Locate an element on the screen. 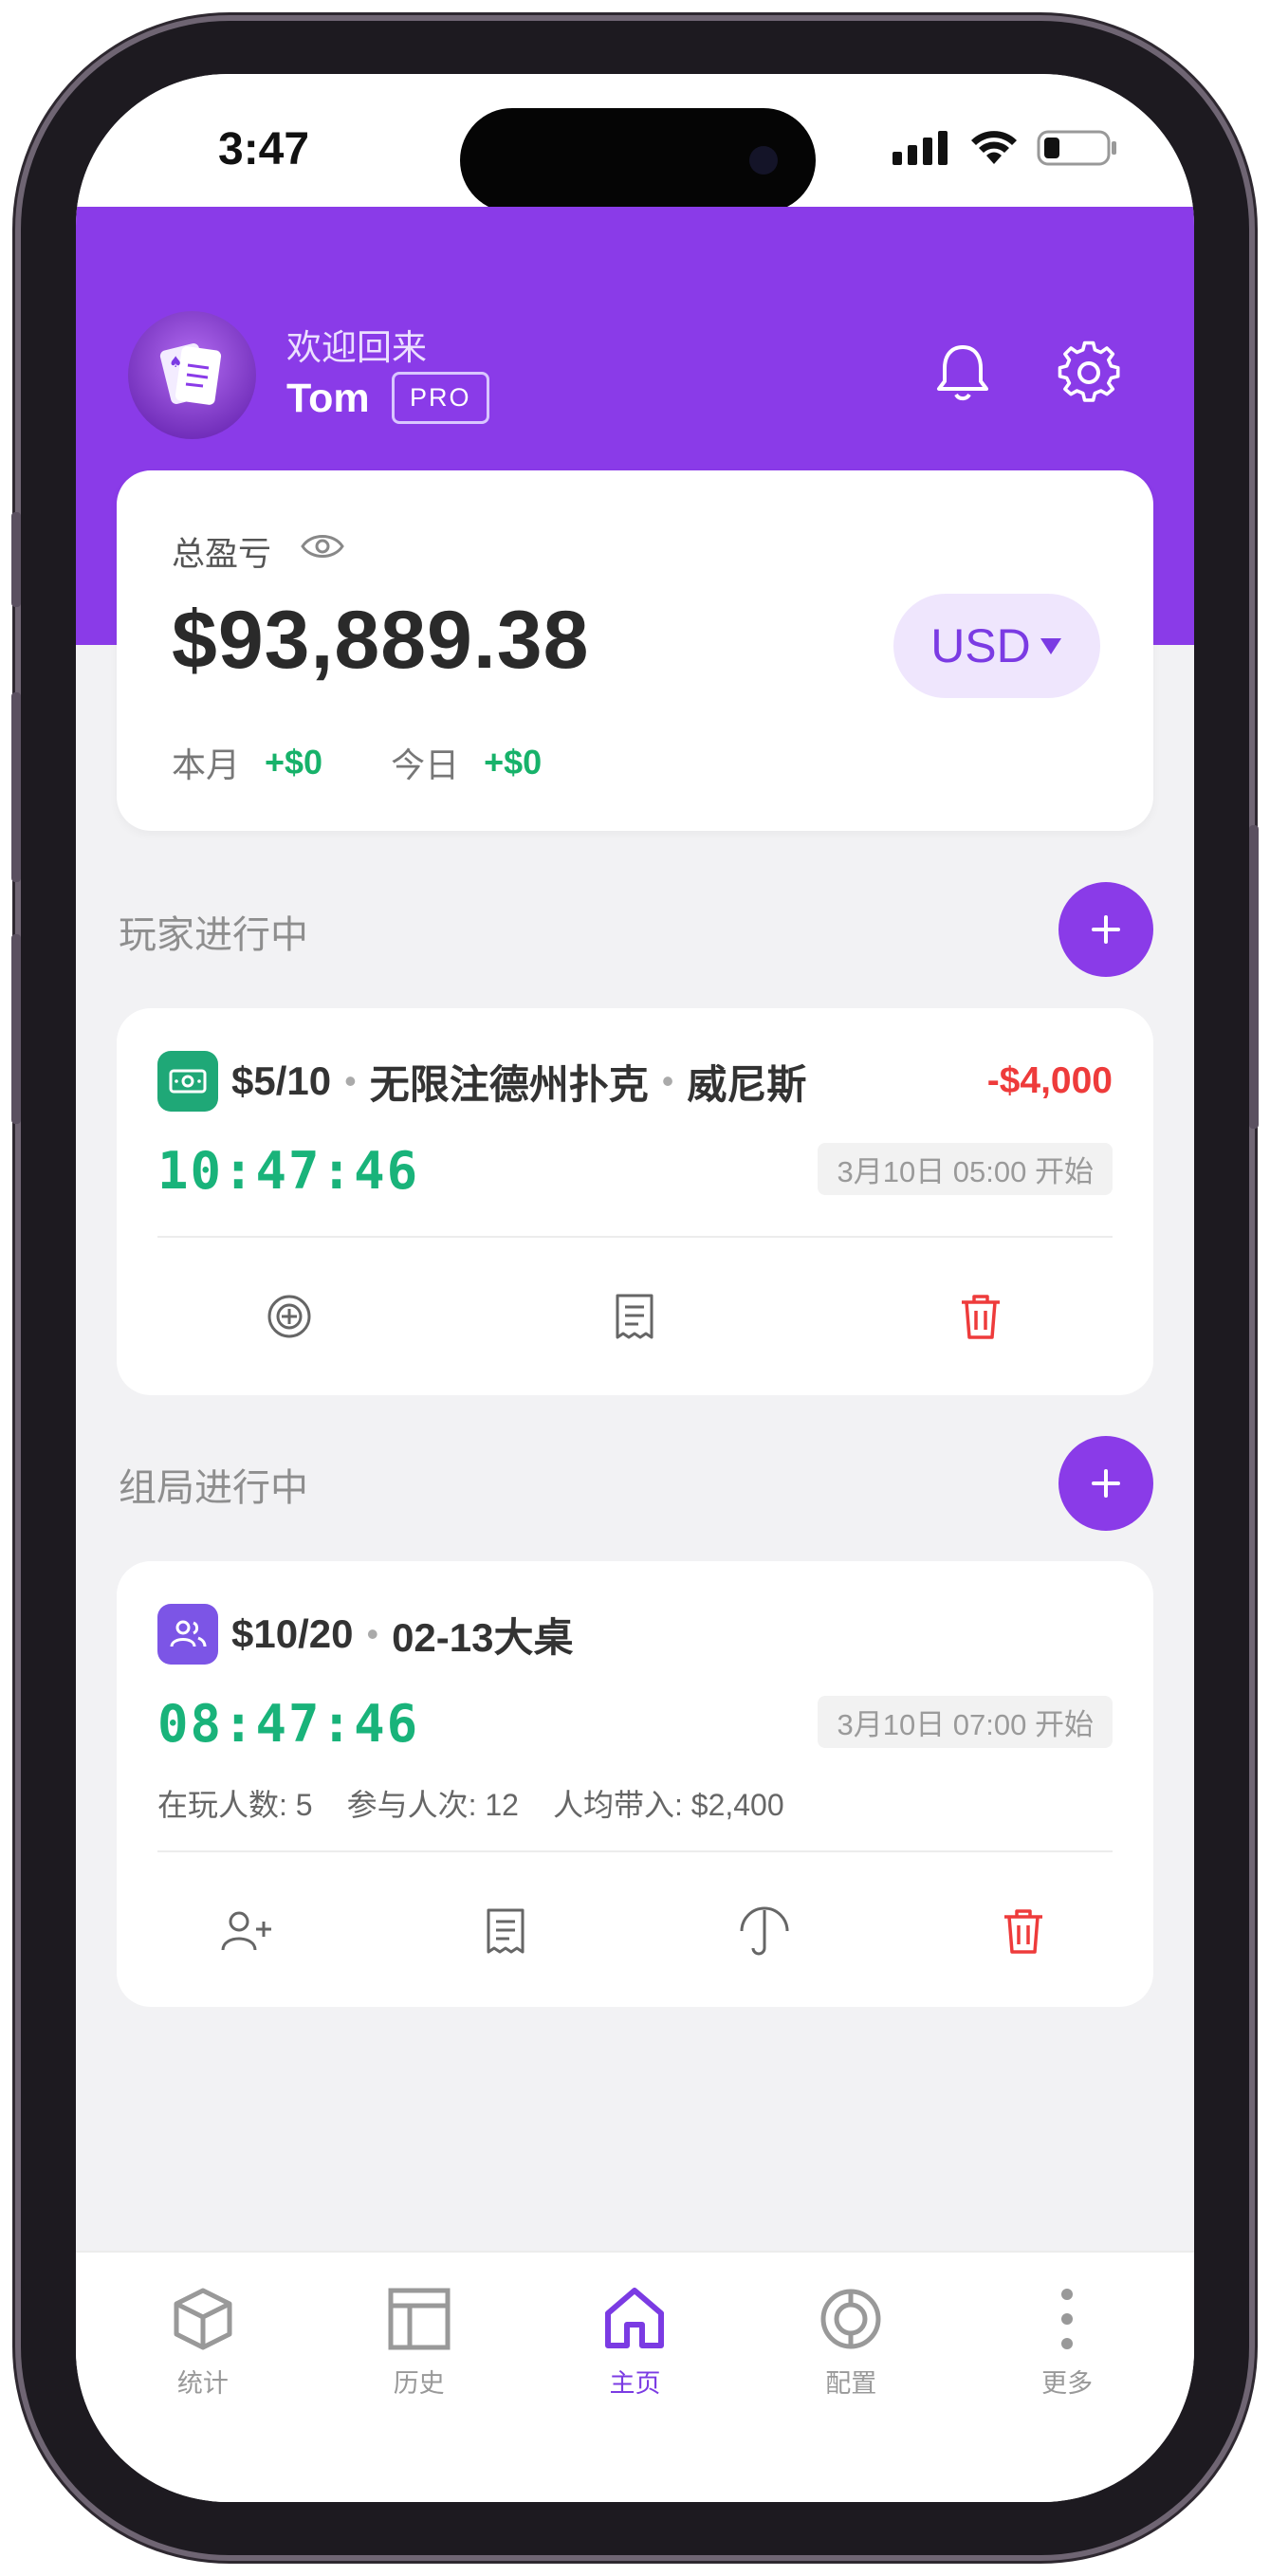 Image resolution: width=1270 pixels, height=2576 pixels. volume-up-button is located at coordinates (16, 787).